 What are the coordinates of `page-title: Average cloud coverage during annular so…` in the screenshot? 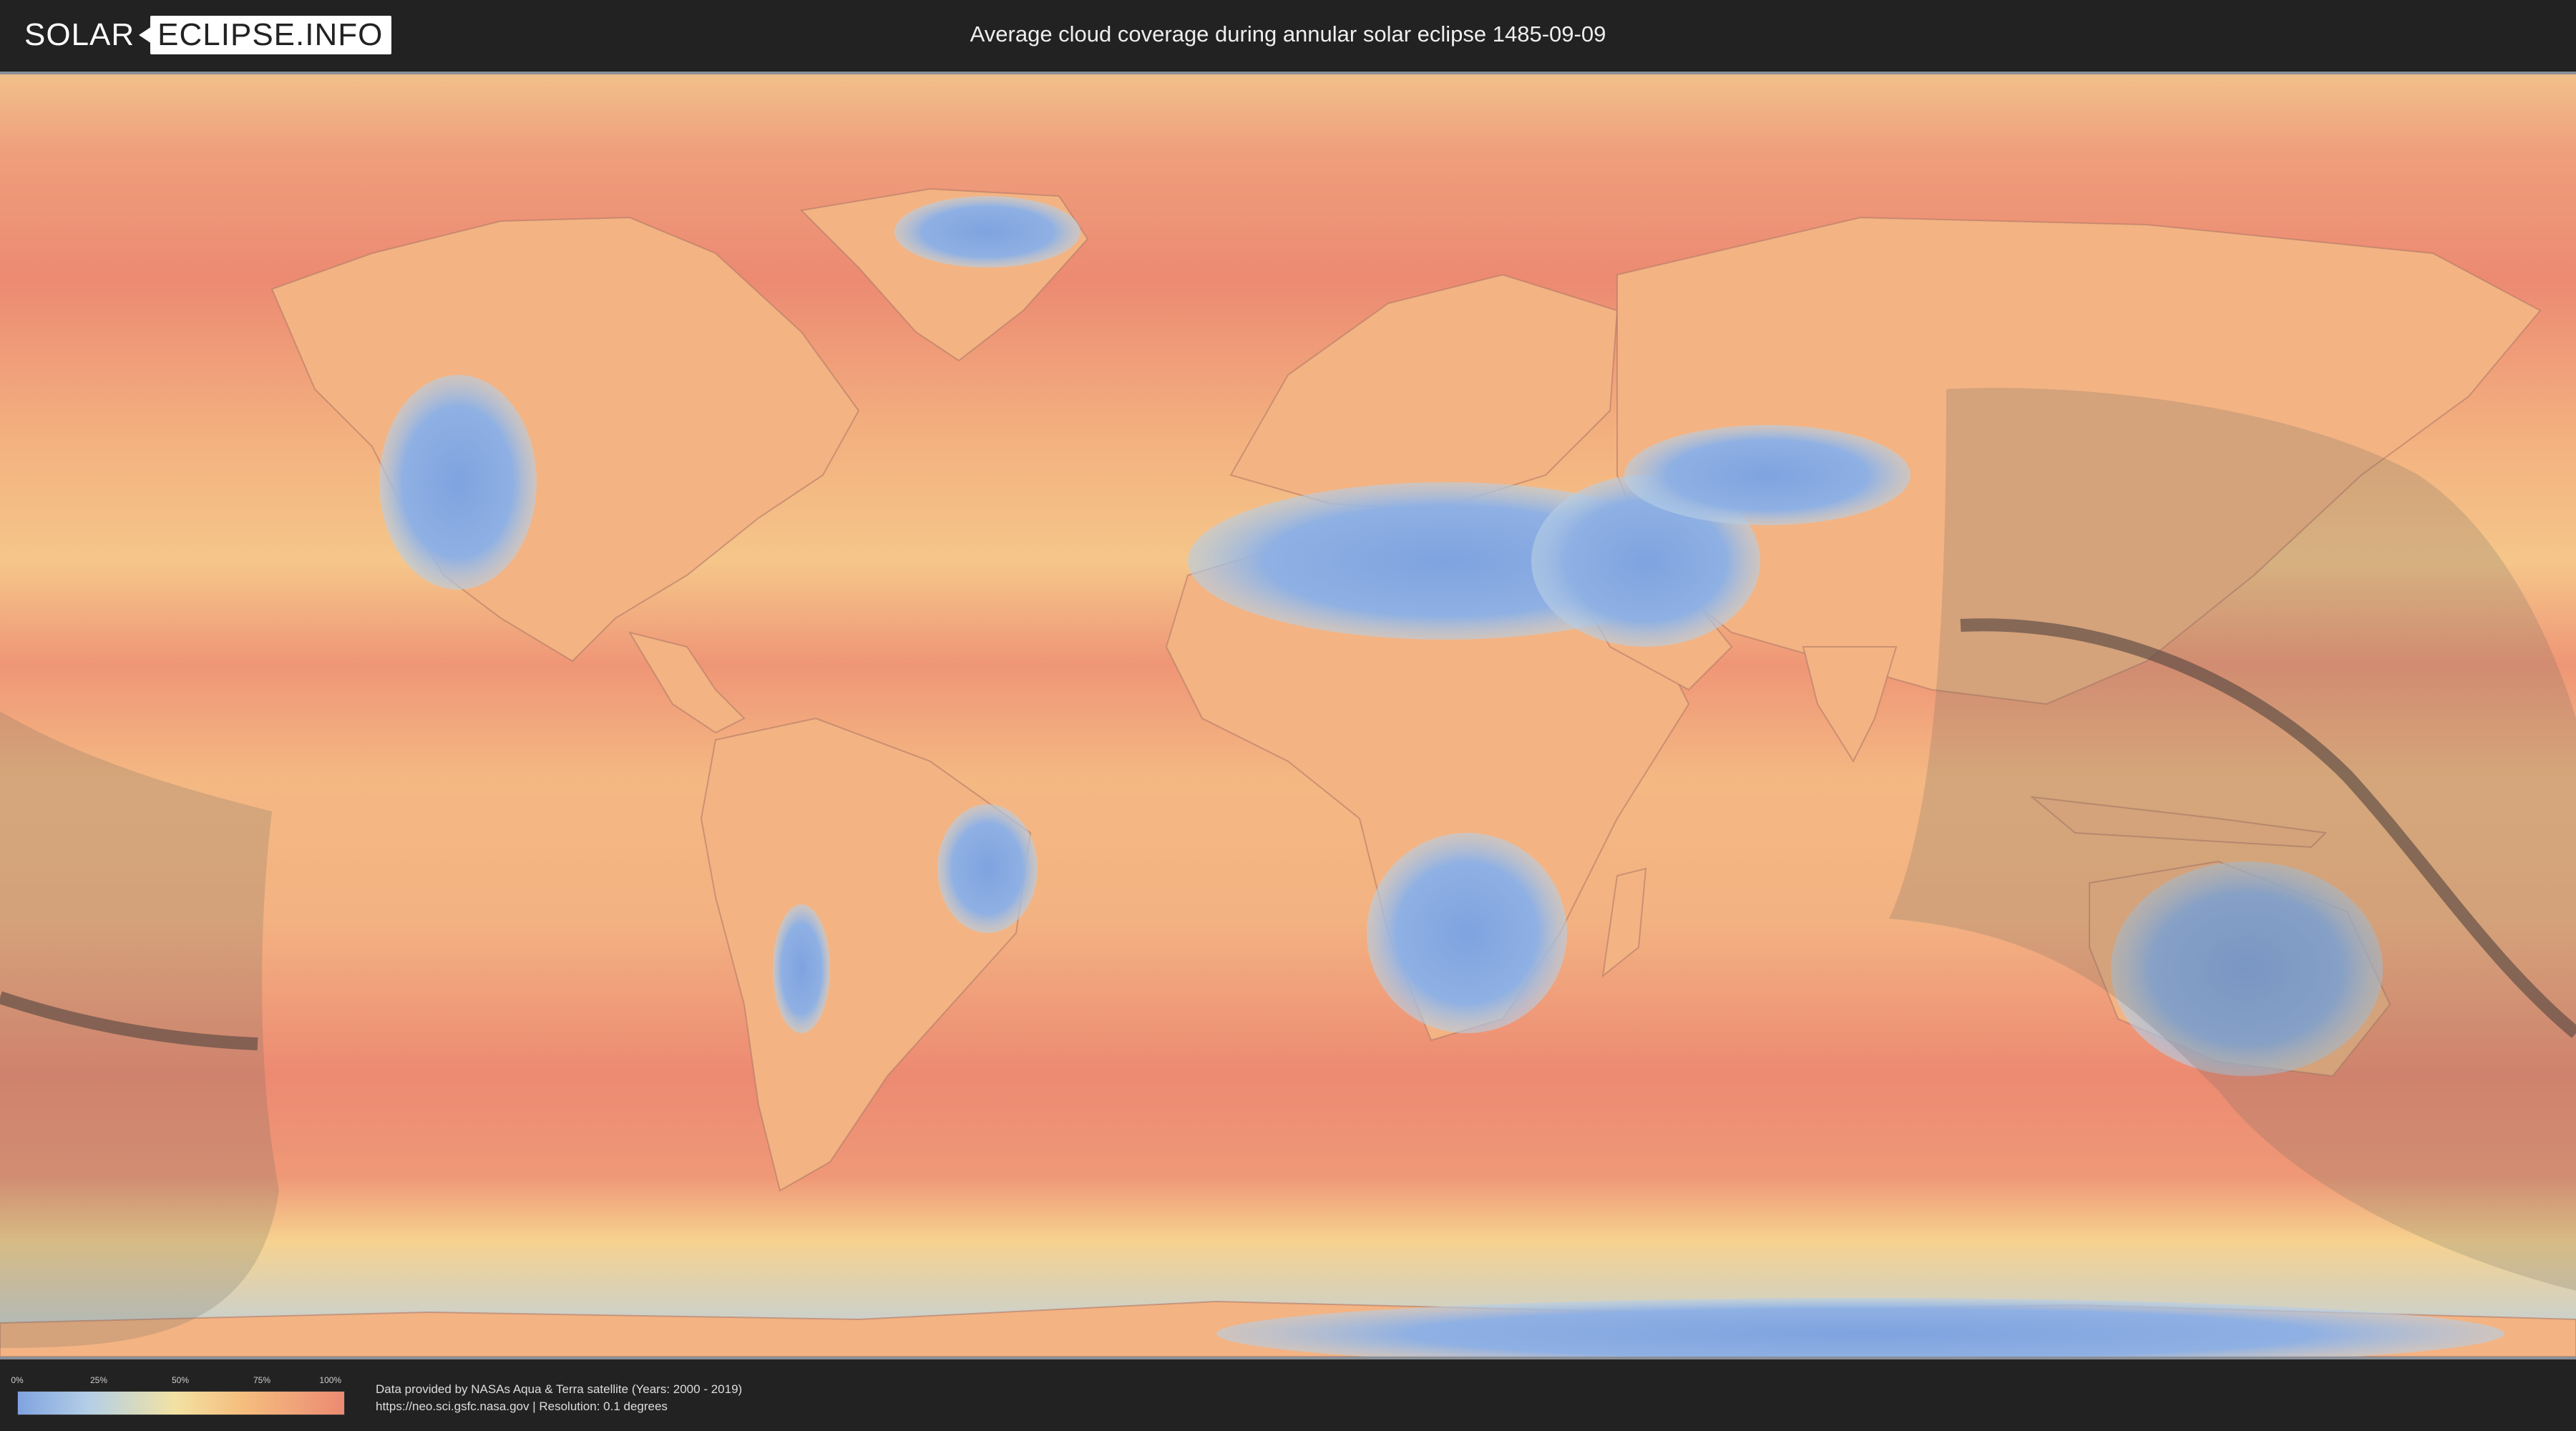 It's located at (1288, 34).